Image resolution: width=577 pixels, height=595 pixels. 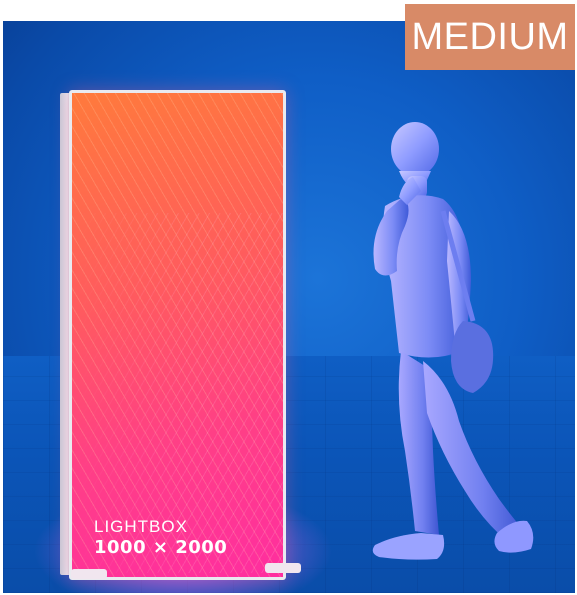 I want to click on person-shoe-left, so click(x=408, y=546).